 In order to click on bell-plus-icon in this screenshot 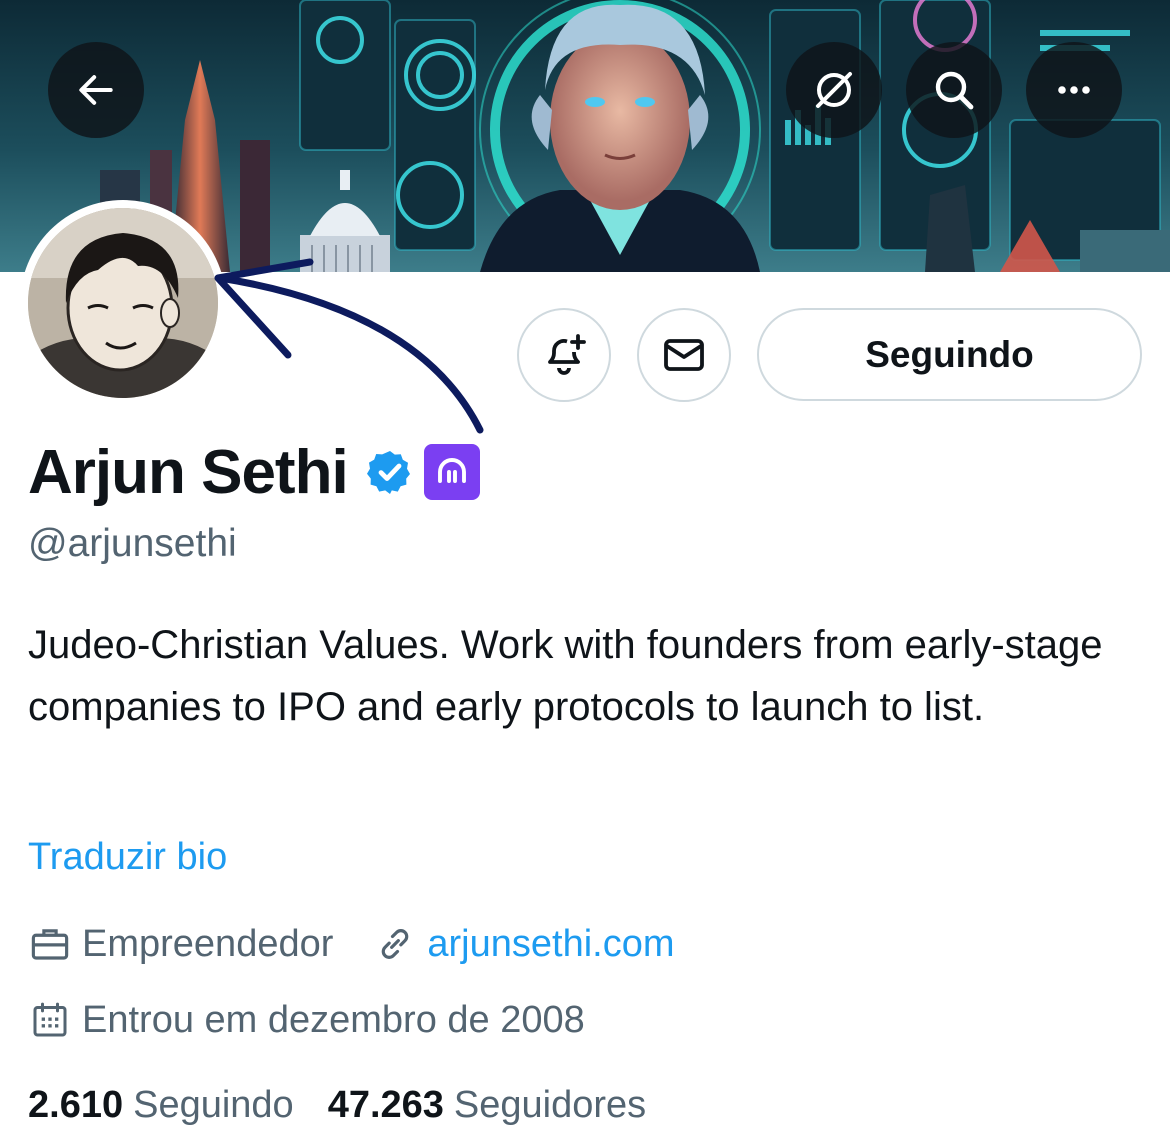, I will do `click(567, 354)`.